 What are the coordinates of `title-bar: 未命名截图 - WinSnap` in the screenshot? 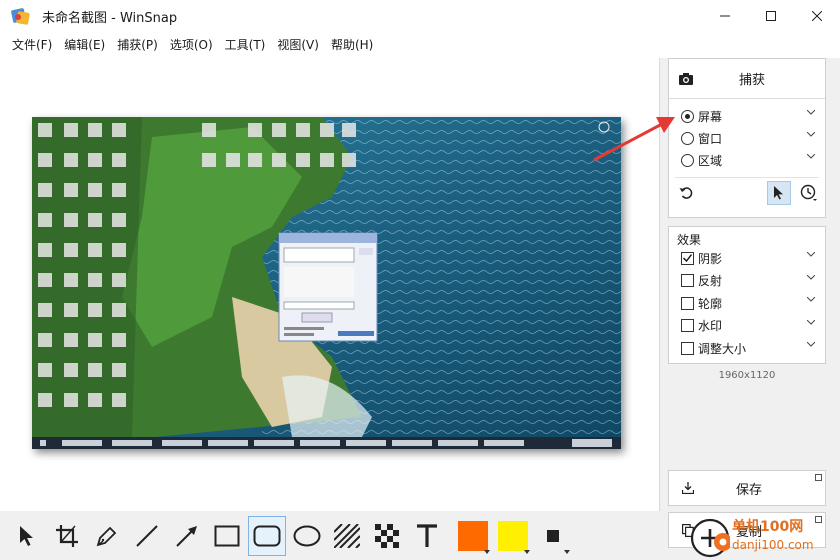 It's located at (420, 16).